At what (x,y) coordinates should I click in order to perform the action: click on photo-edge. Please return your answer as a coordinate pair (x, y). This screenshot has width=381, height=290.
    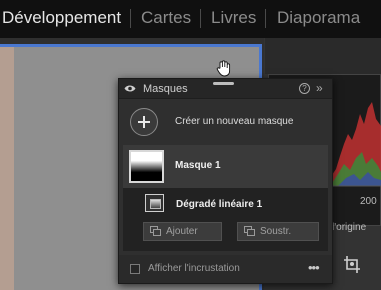
    Looking at the image, I should click on (7, 168).